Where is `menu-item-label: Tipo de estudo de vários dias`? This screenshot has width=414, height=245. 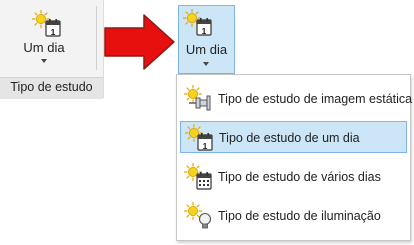
menu-item-label: Tipo de estudo de vários dias is located at coordinates (299, 177).